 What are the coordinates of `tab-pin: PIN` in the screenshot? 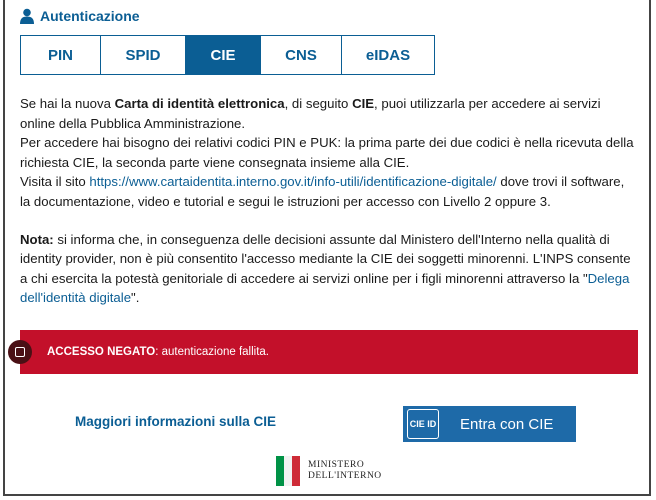 It's located at (60, 55).